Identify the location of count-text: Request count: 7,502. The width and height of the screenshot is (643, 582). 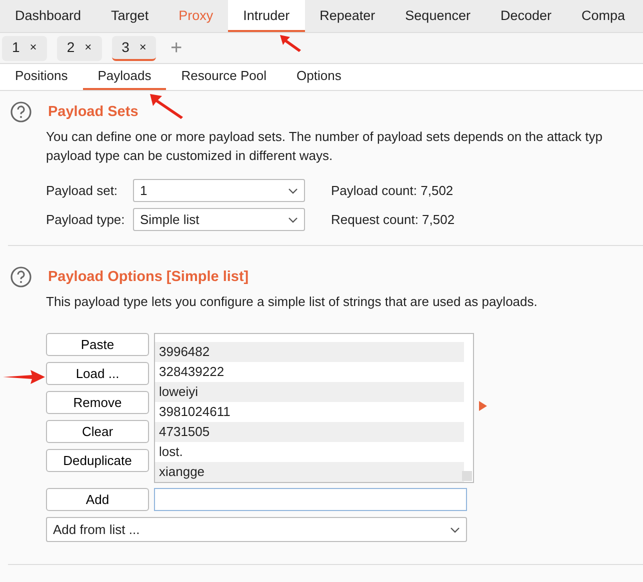
(393, 219).